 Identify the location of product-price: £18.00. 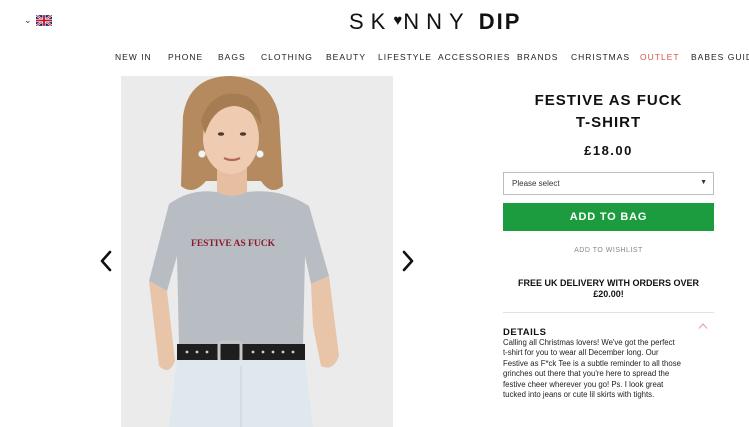
(608, 150).